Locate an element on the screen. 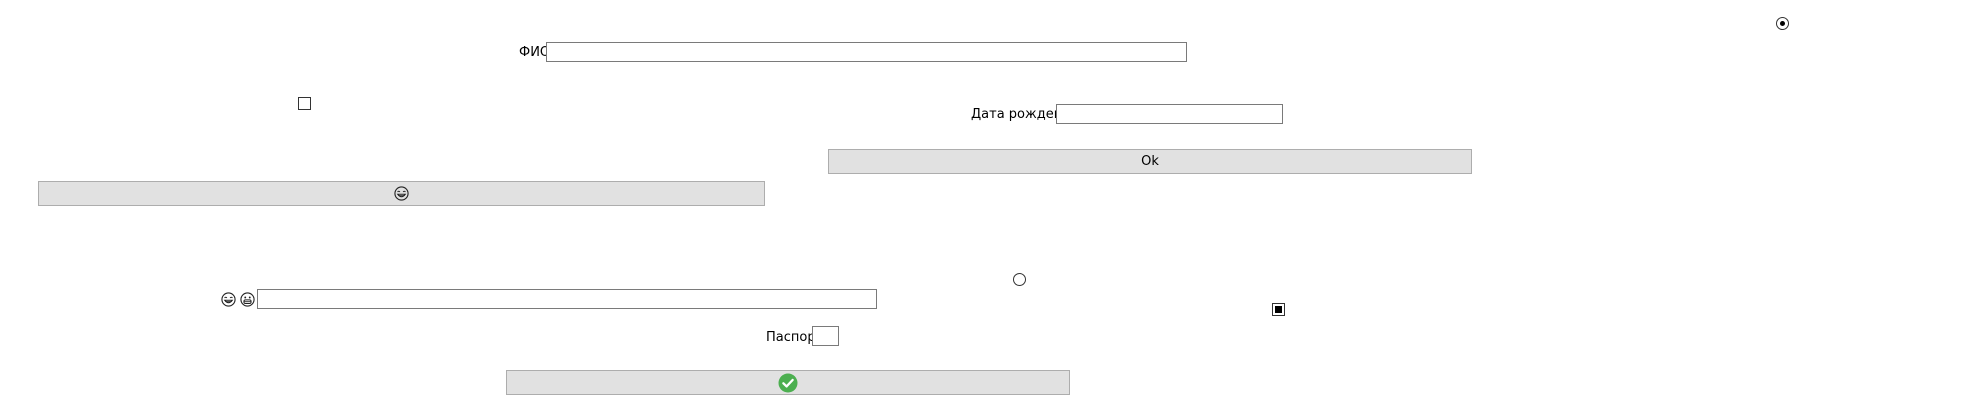 The height and width of the screenshot is (419, 1962). green-checkmark-icon is located at coordinates (788, 383).